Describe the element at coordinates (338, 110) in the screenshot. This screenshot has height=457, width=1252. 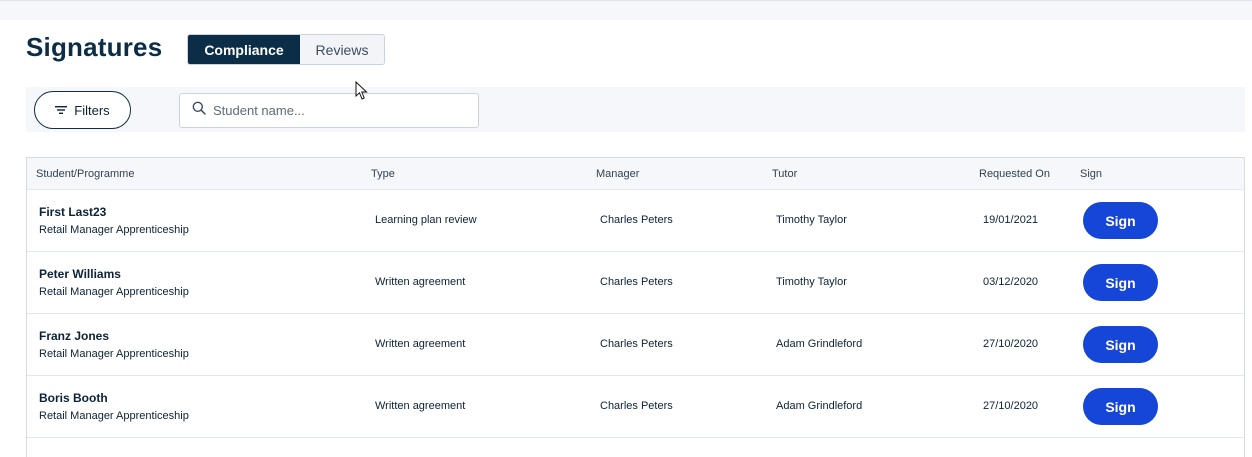
I see `student-search-input` at that location.